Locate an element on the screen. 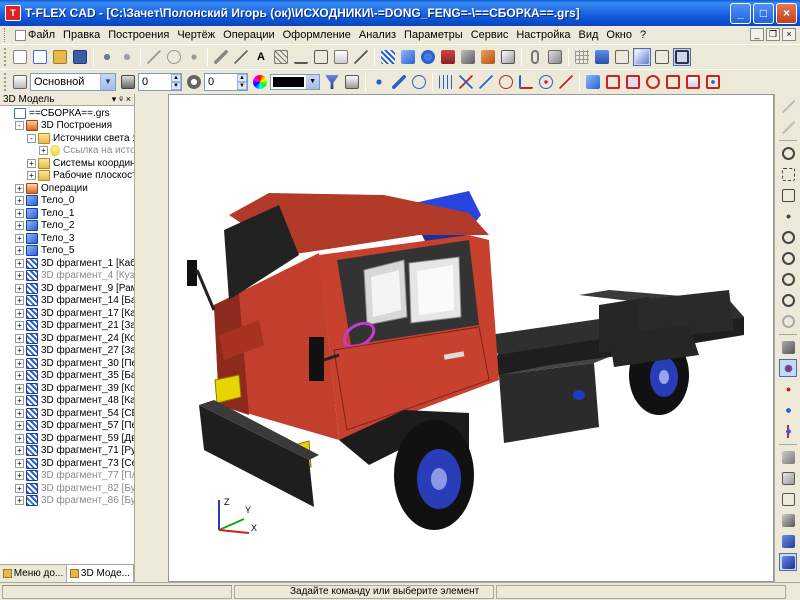  material-icon is located at coordinates (555, 57).